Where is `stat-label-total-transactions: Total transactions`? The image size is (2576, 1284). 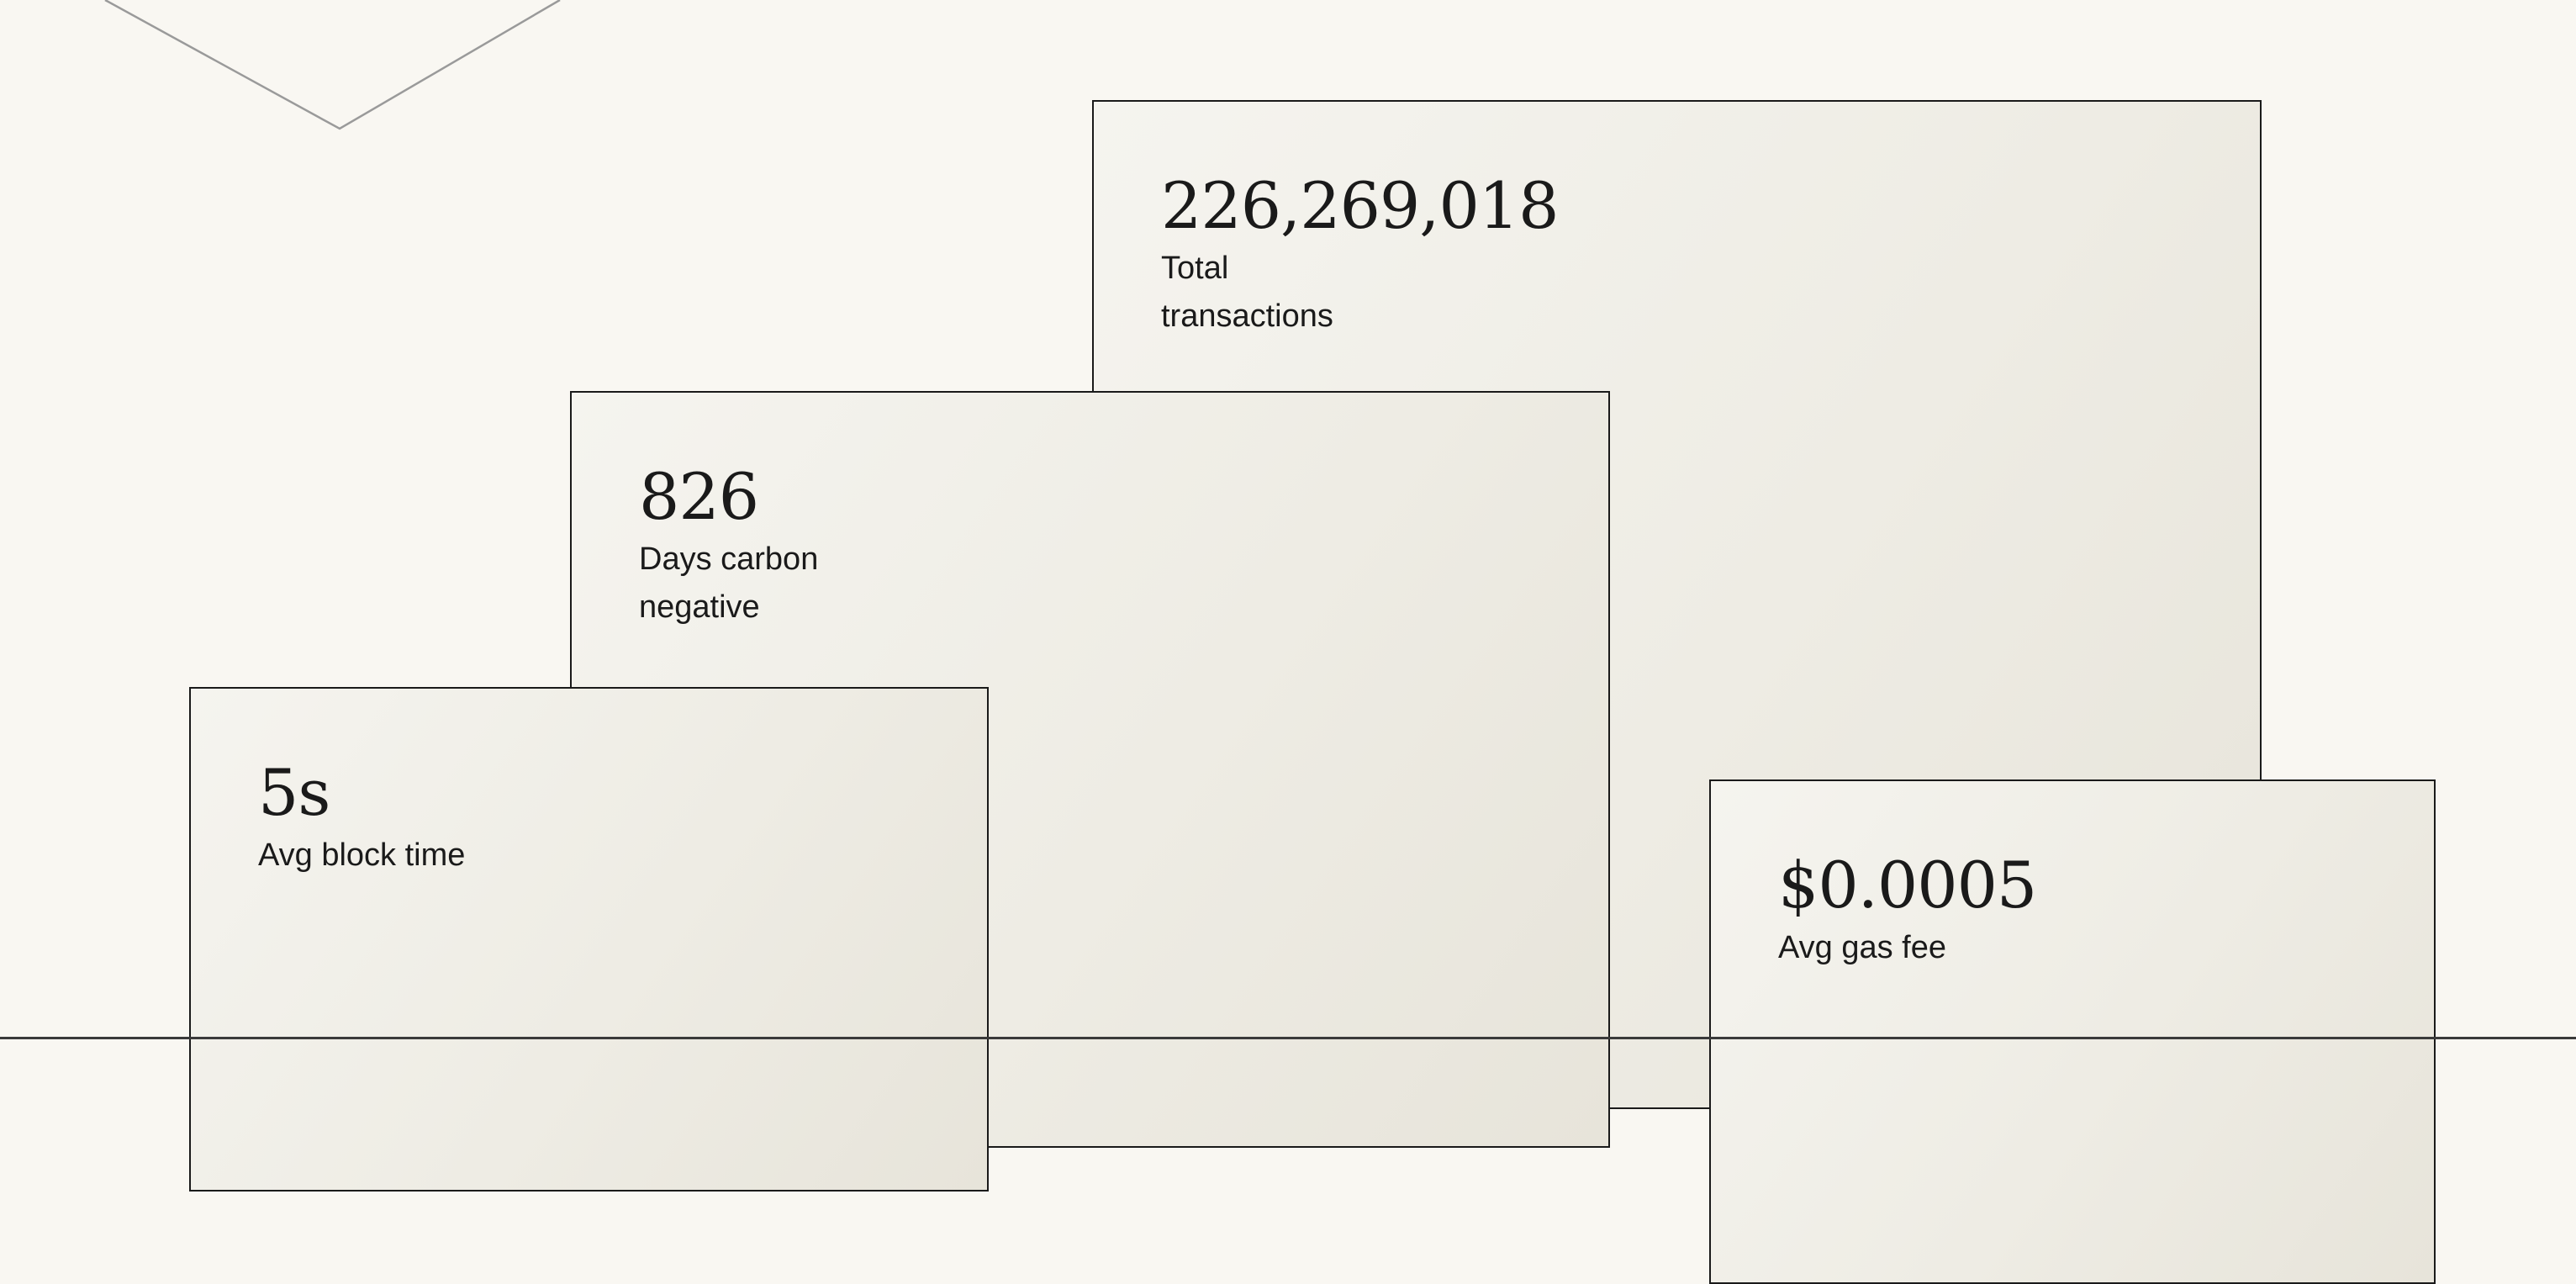 stat-label-total-transactions: Total transactions is located at coordinates (1247, 292).